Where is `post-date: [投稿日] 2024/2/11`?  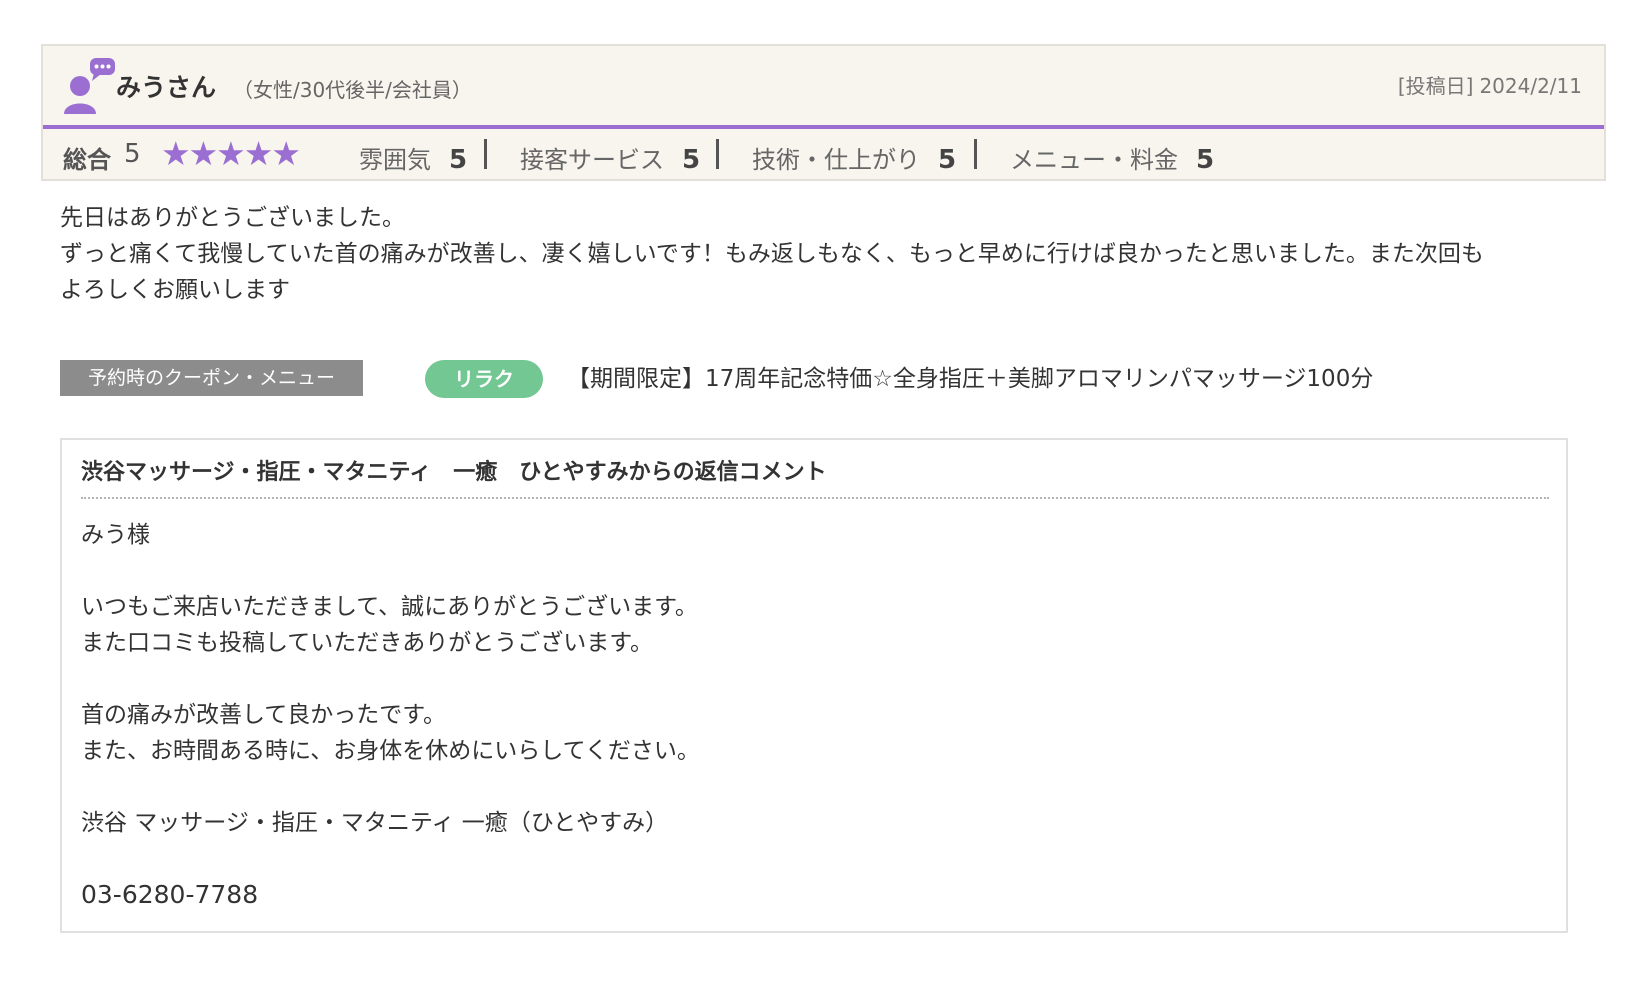
post-date: [投稿日] 2024/2/11 is located at coordinates (1490, 84).